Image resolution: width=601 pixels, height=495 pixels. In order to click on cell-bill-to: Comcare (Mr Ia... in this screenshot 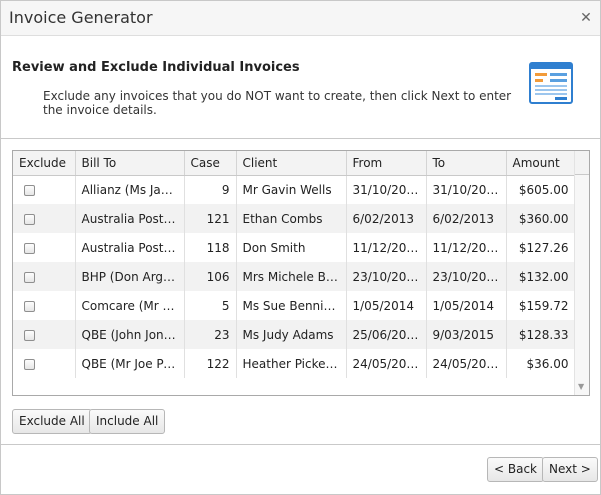, I will do `click(130, 305)`.